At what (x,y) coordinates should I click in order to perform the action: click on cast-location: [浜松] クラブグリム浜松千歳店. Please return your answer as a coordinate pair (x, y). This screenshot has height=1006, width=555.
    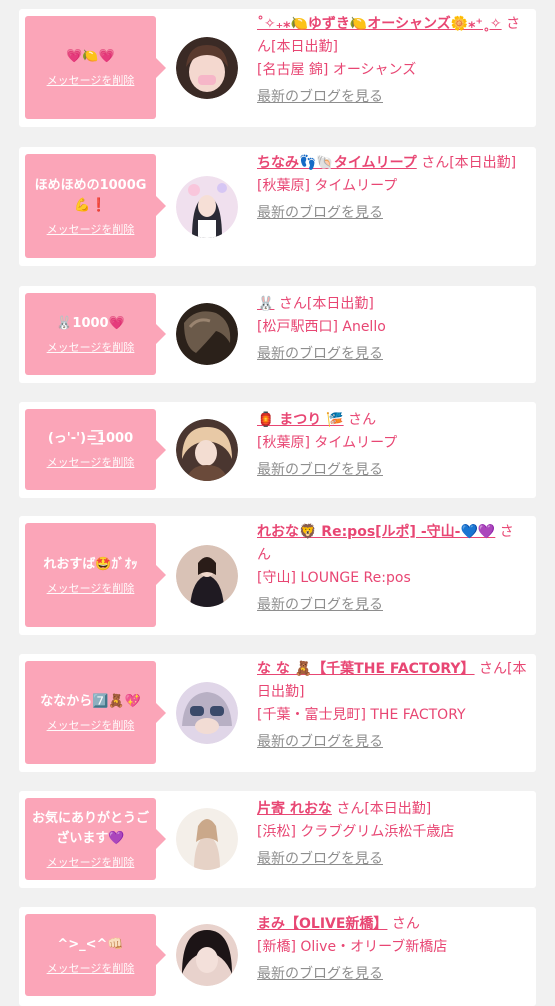
    Looking at the image, I should click on (356, 832).